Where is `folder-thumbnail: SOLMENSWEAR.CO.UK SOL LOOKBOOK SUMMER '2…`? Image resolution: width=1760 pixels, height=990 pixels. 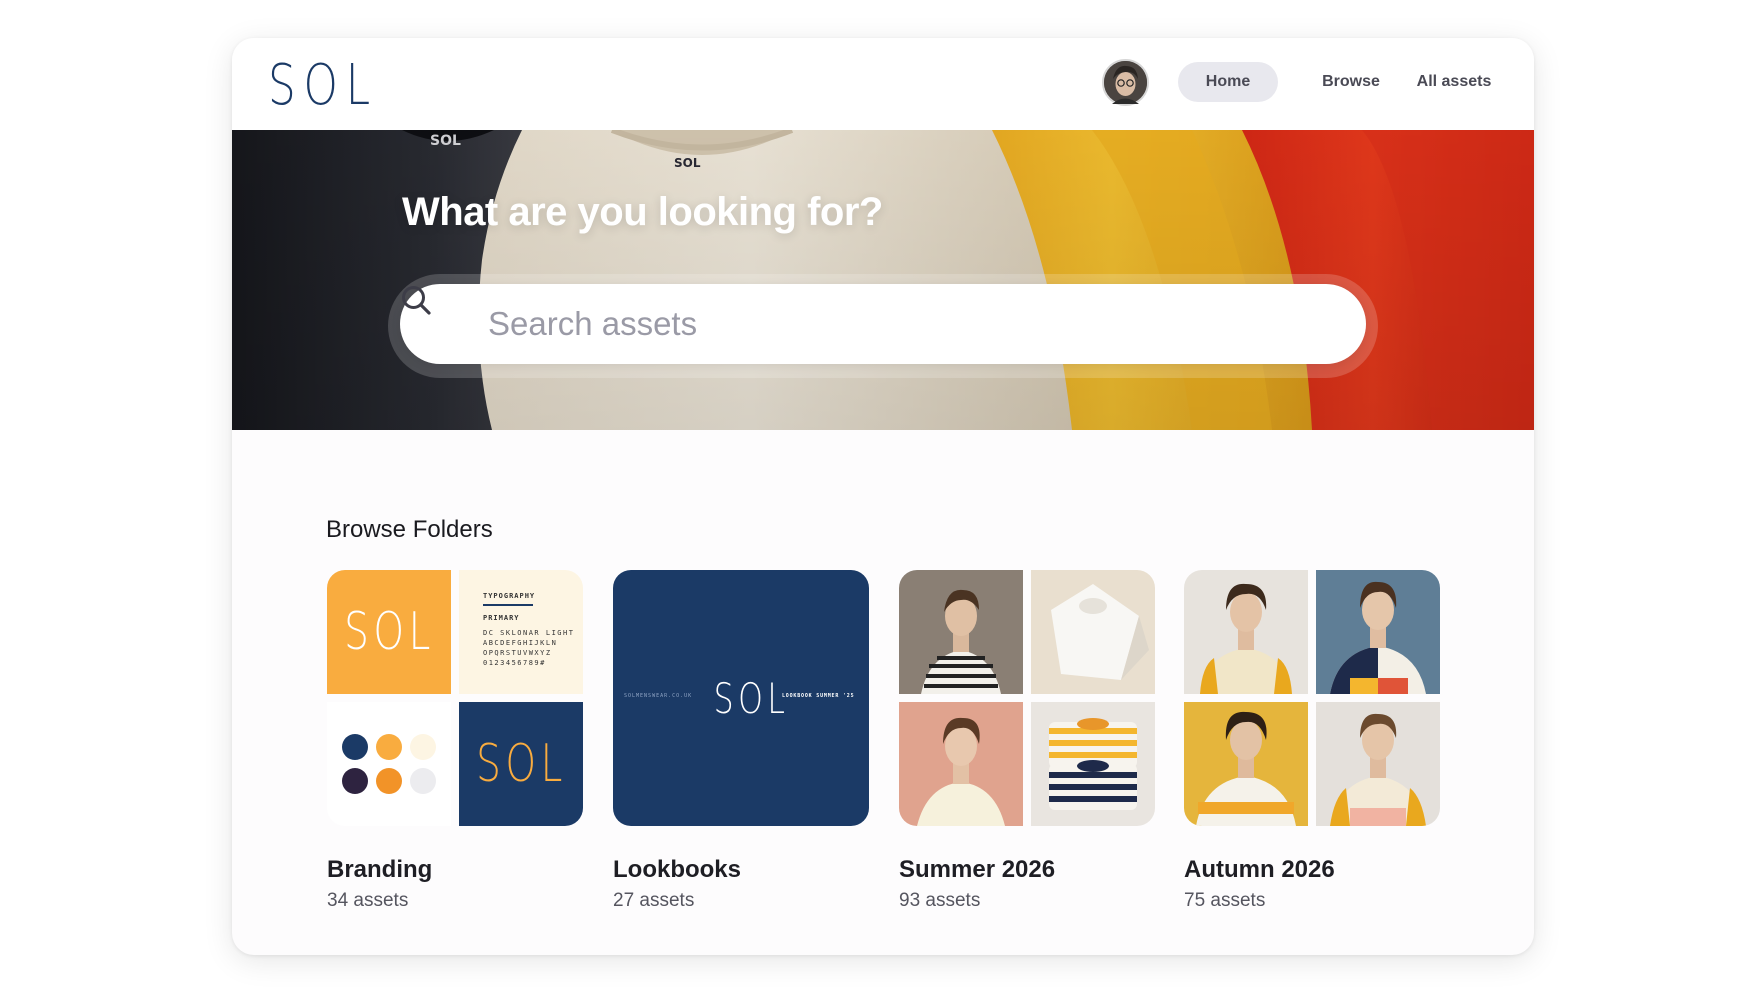 folder-thumbnail: SOLMENSWEAR.CO.UK SOL LOOKBOOK SUMMER '2… is located at coordinates (741, 698).